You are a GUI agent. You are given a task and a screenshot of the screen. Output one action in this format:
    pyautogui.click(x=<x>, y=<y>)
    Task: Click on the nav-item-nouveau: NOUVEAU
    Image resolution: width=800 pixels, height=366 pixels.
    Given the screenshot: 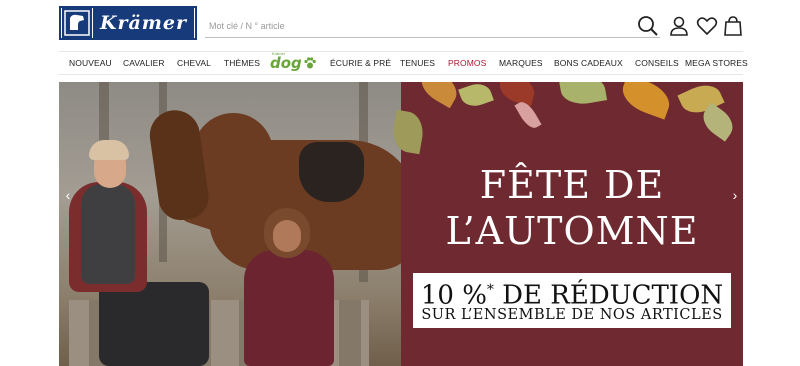 What is the action you would take?
    pyautogui.click(x=90, y=63)
    